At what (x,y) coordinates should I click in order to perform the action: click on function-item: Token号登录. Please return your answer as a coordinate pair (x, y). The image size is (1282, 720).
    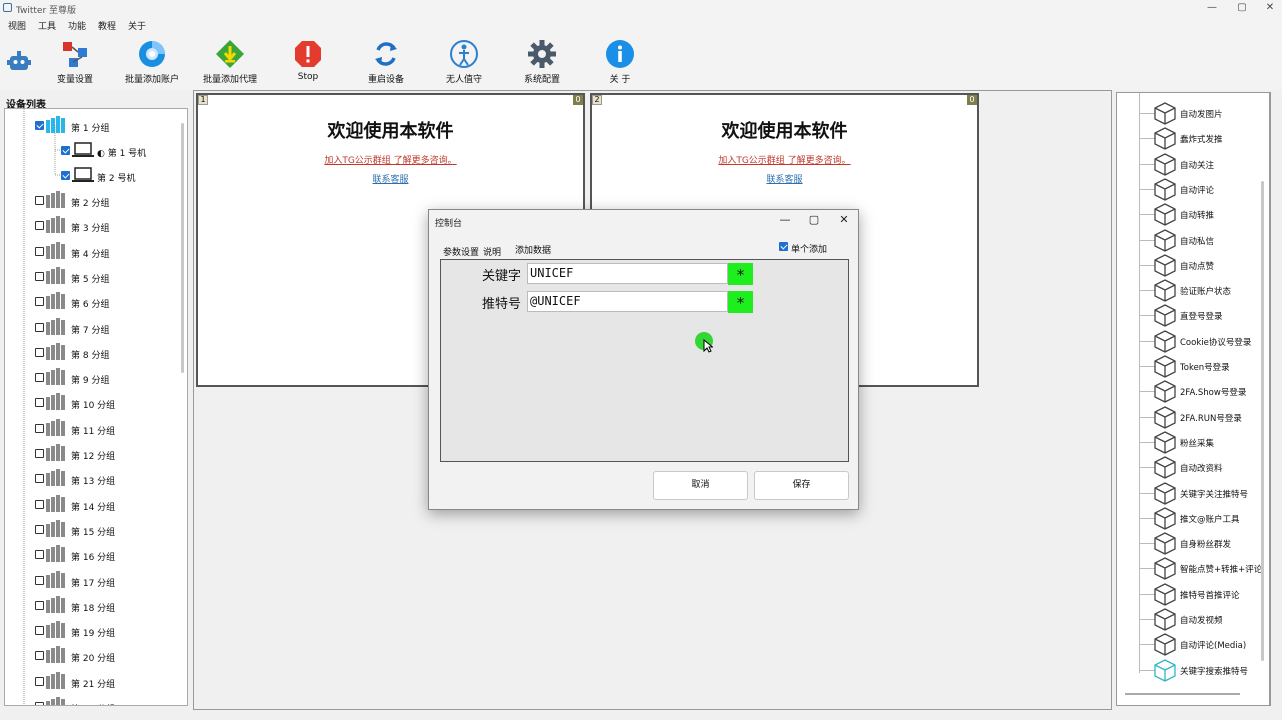
    Looking at the image, I should click on (1192, 366).